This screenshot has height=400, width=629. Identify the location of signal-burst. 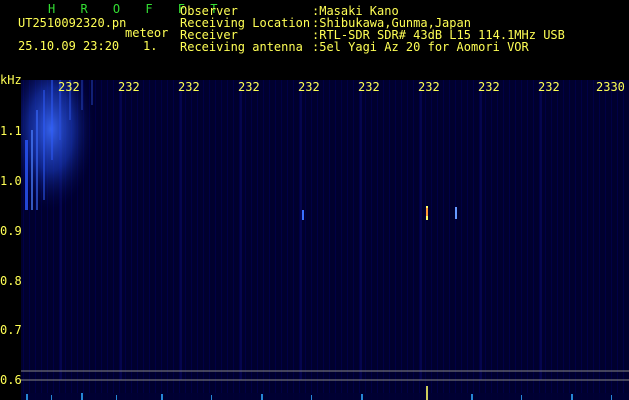
(58, 150).